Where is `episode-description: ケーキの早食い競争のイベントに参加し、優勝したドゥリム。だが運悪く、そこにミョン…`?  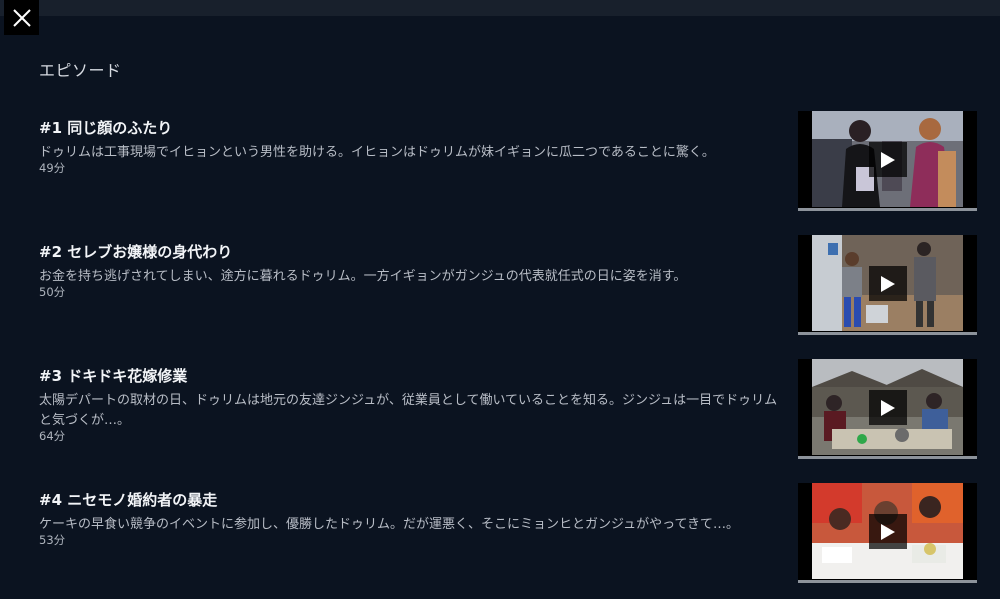 episode-description: ケーキの早食い競争のイベントに参加し、優勝したドゥリム。だが運悪く、そこにミョン… is located at coordinates (389, 524).